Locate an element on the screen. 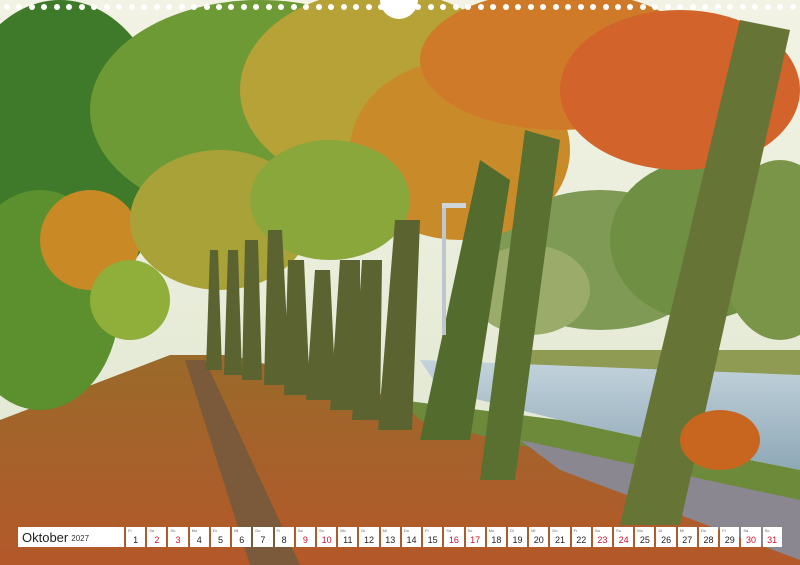 The image size is (800, 565). day-cell: Di 26 is located at coordinates (666, 537).